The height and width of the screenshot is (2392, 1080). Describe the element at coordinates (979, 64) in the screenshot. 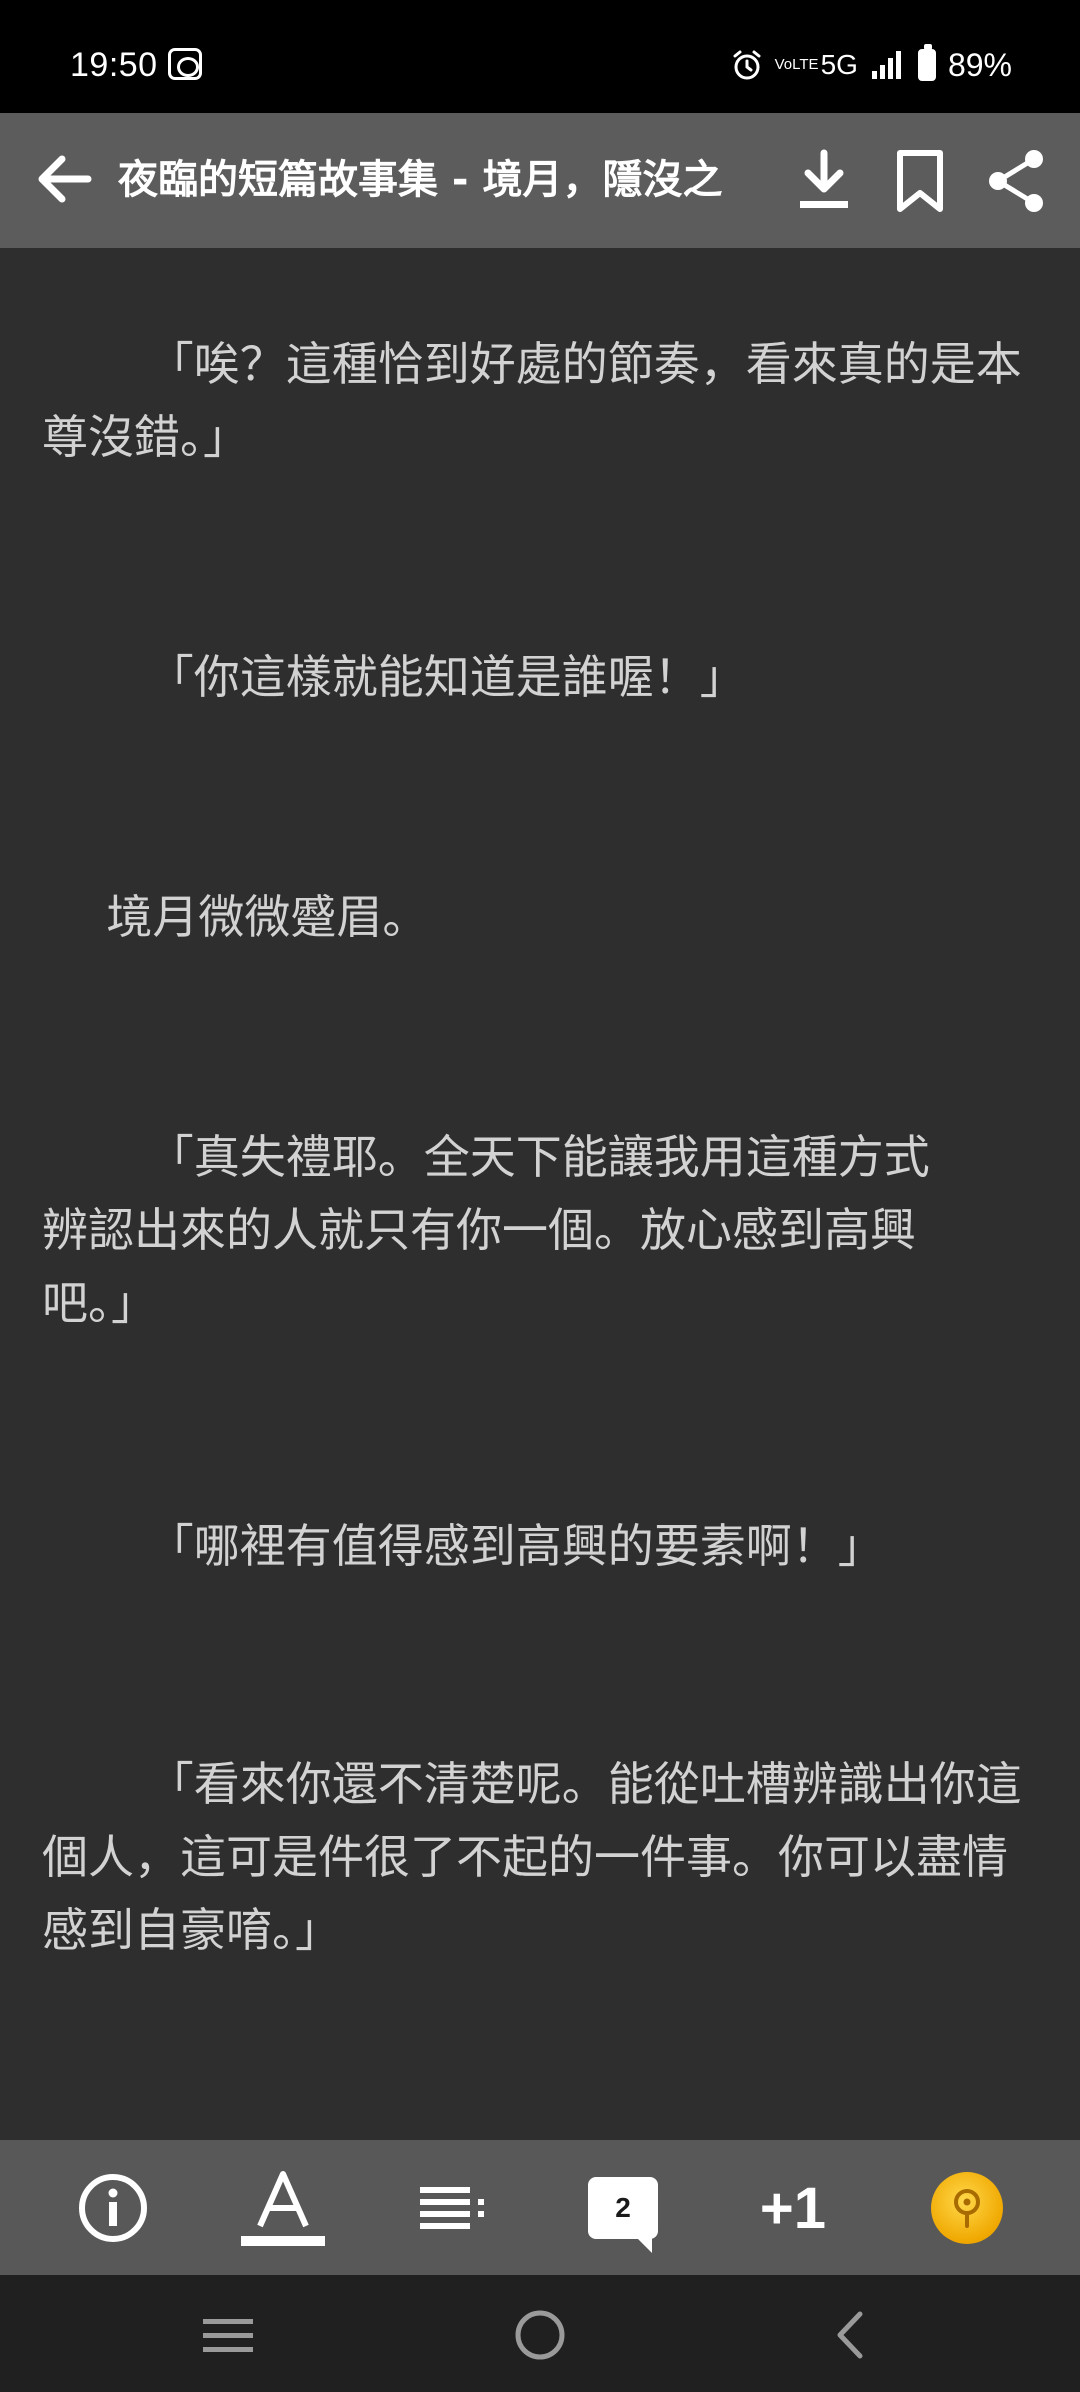

I see `battery-level: 89%` at that location.